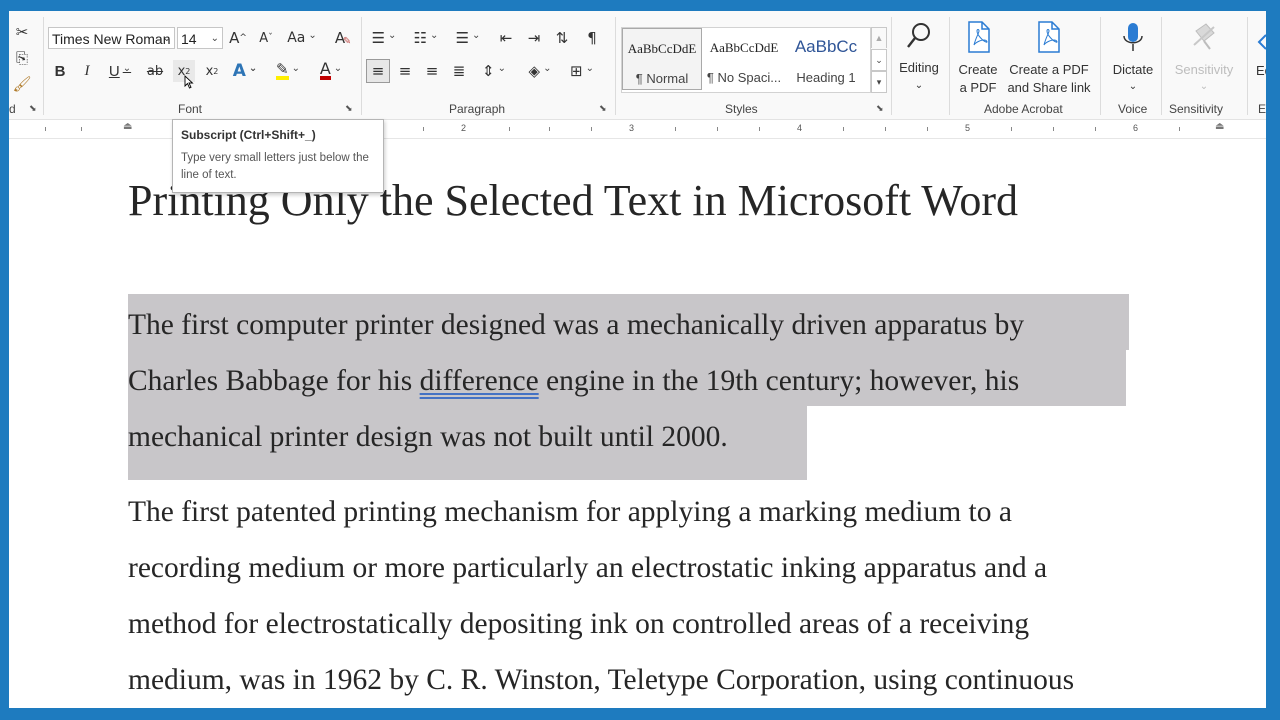 This screenshot has height=720, width=1280. Describe the element at coordinates (879, 37) in the screenshot. I see `gallery-up-icon: ▲` at that location.